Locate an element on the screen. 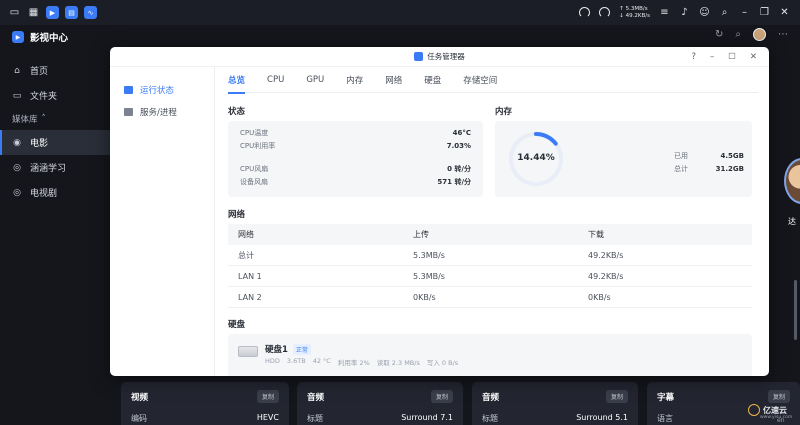 The height and width of the screenshot is (425, 800). desktop-icon: ▭ is located at coordinates (14, 12).